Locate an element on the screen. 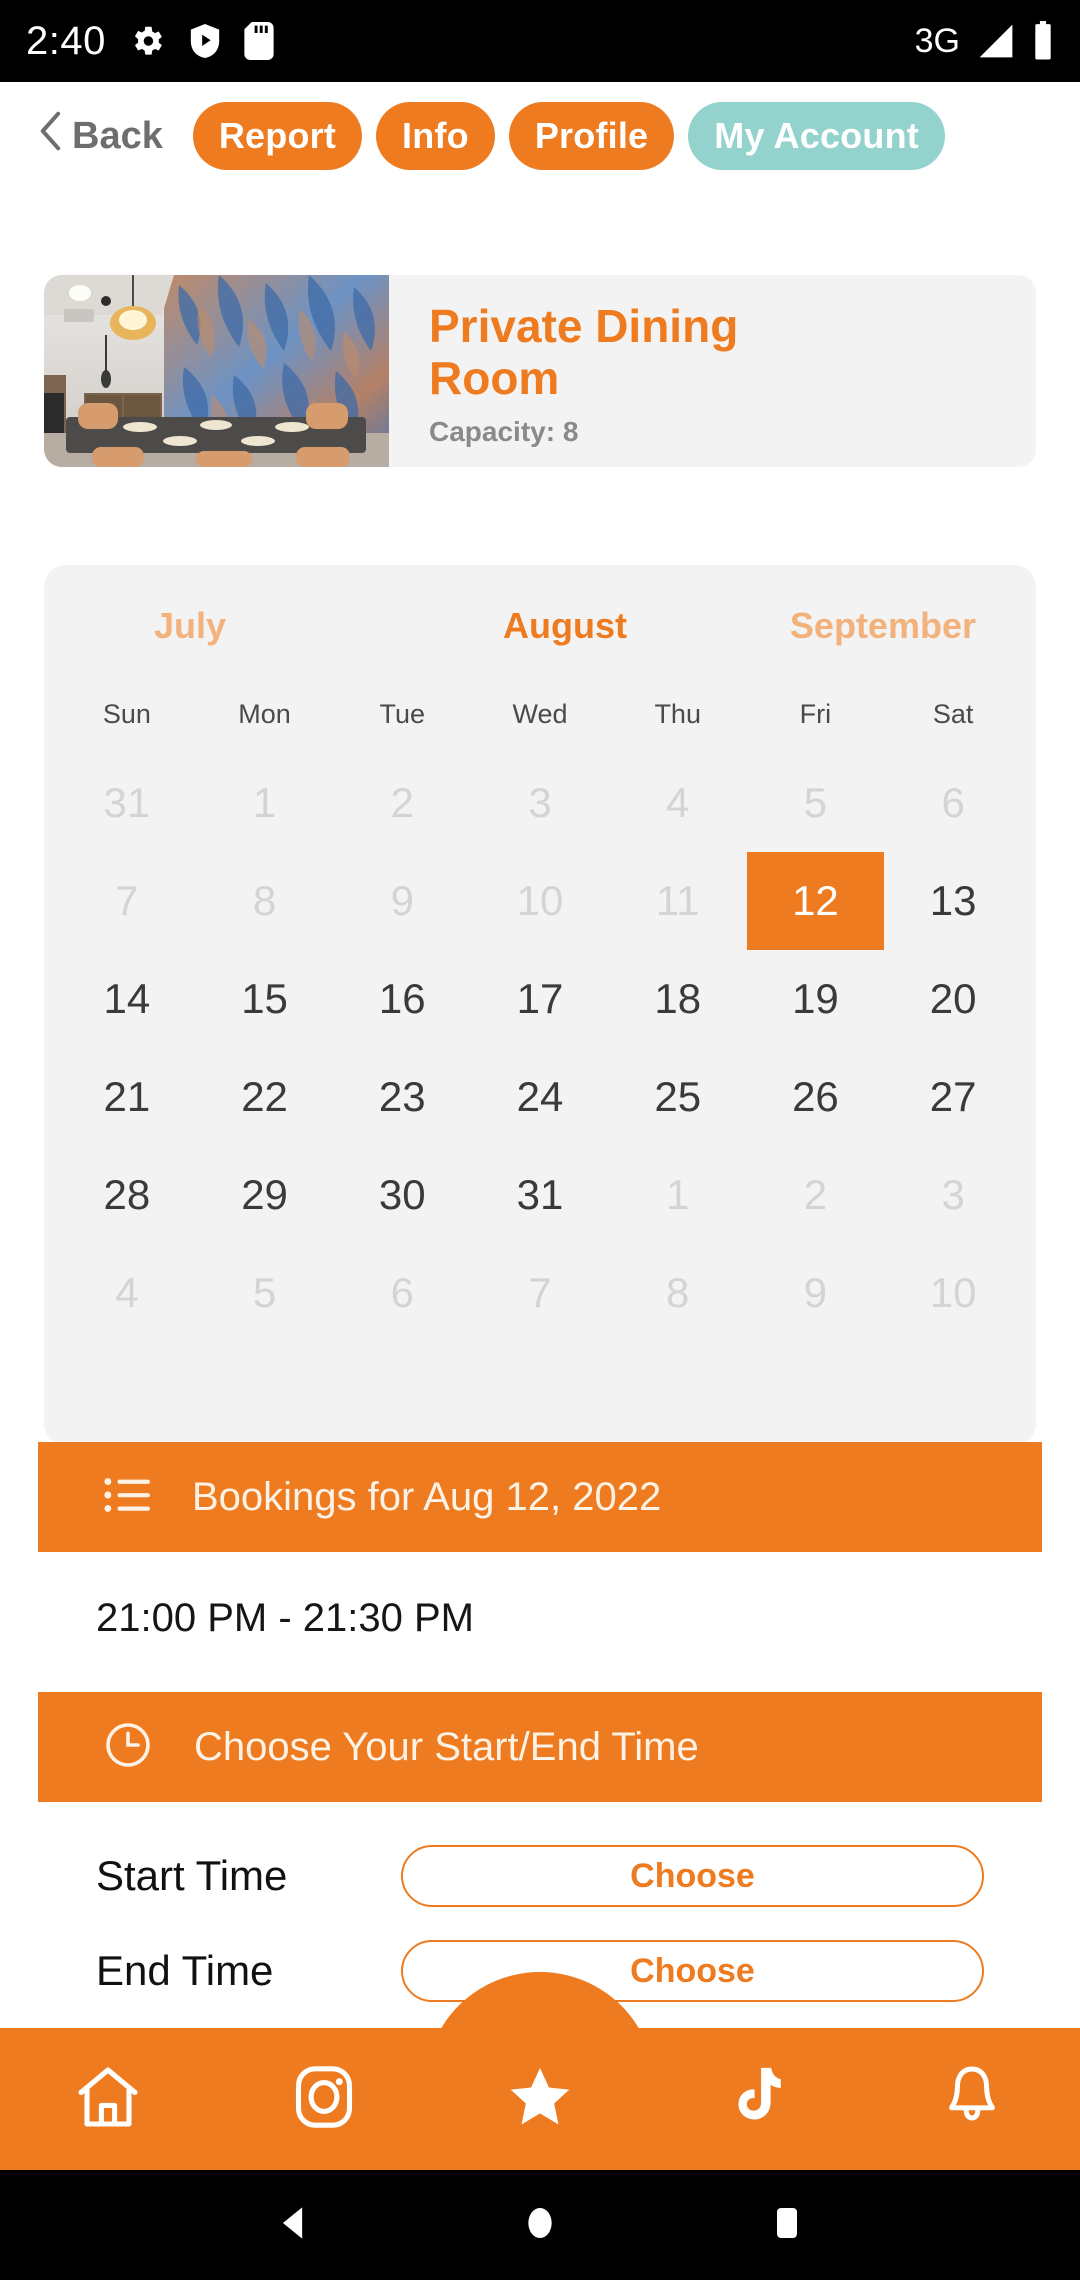 The image size is (1080, 2280). calendar-day: 21 is located at coordinates (127, 1097).